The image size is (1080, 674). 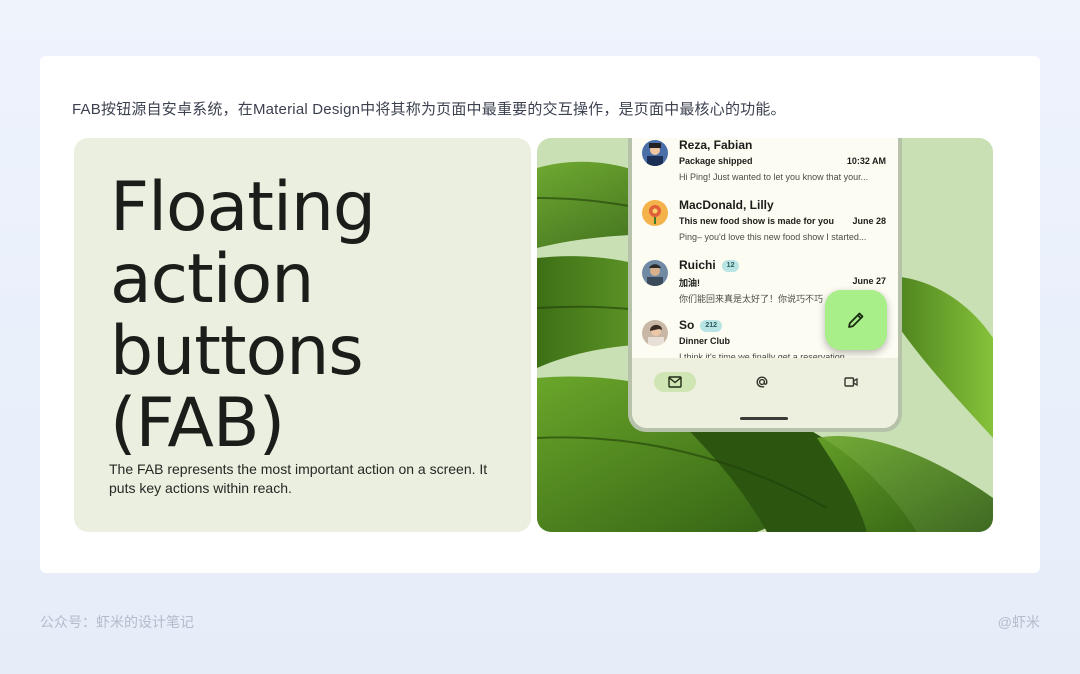 I want to click on mail-subject: Package shipped, so click(x=716, y=161).